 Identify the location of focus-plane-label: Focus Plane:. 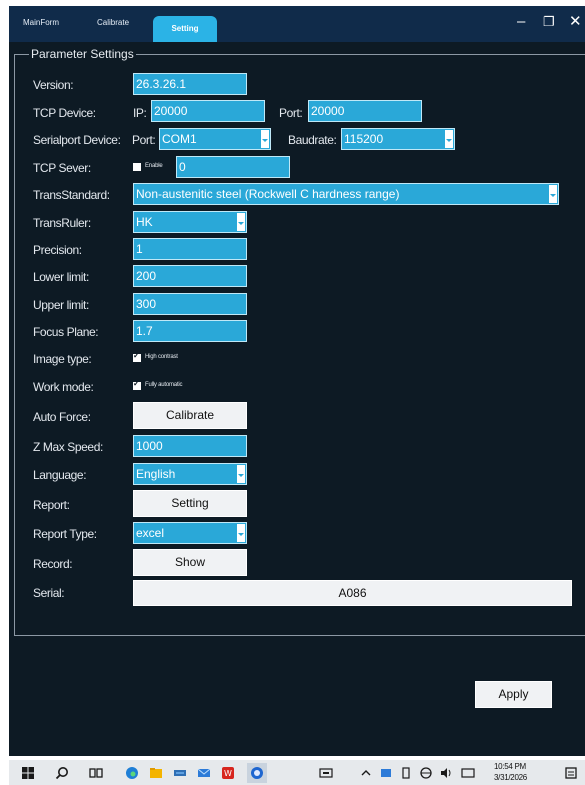
(66, 332).